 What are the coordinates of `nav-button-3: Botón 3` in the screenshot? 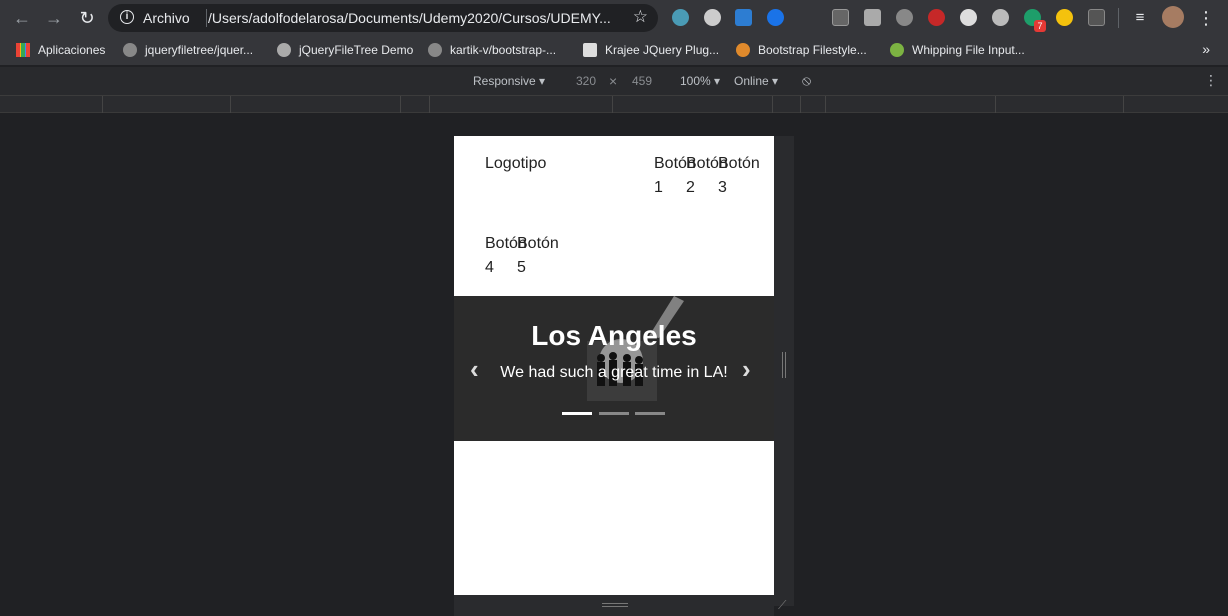 It's located at (741, 176).